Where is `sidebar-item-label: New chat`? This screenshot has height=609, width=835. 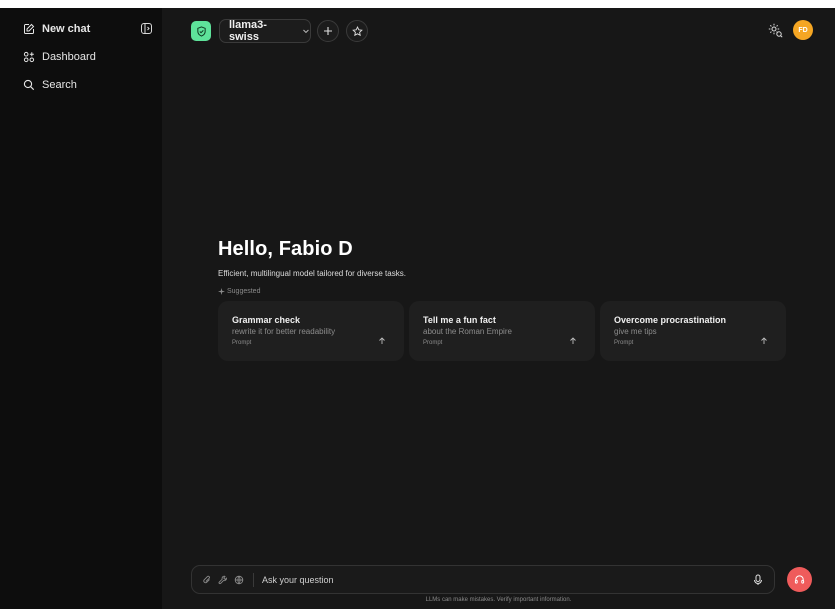
sidebar-item-label: New chat is located at coordinates (66, 29).